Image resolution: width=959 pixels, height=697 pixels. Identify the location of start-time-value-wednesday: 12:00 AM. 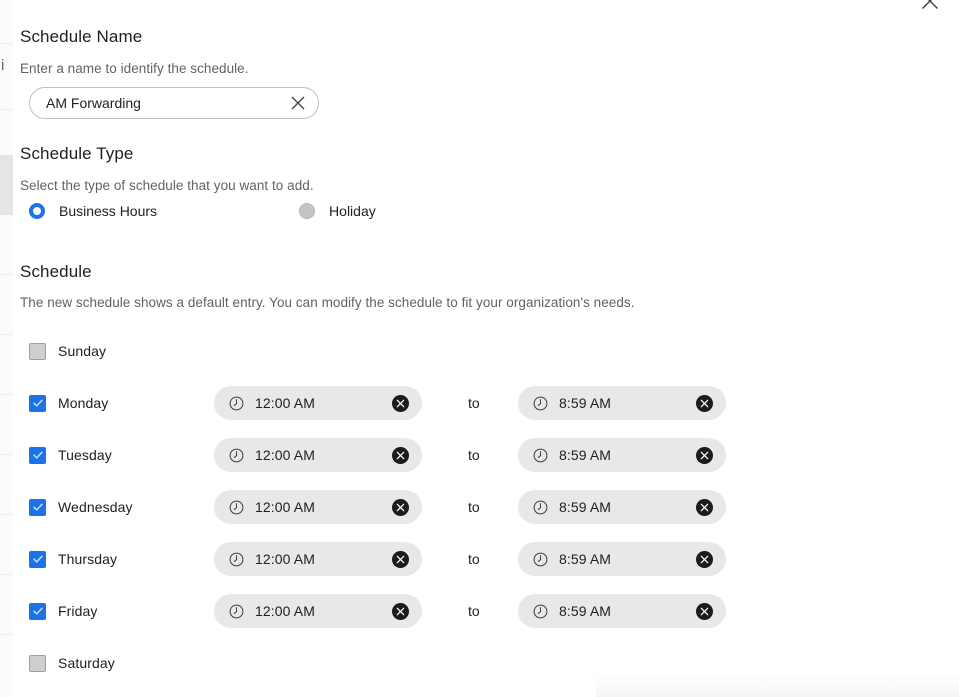
(285, 507).